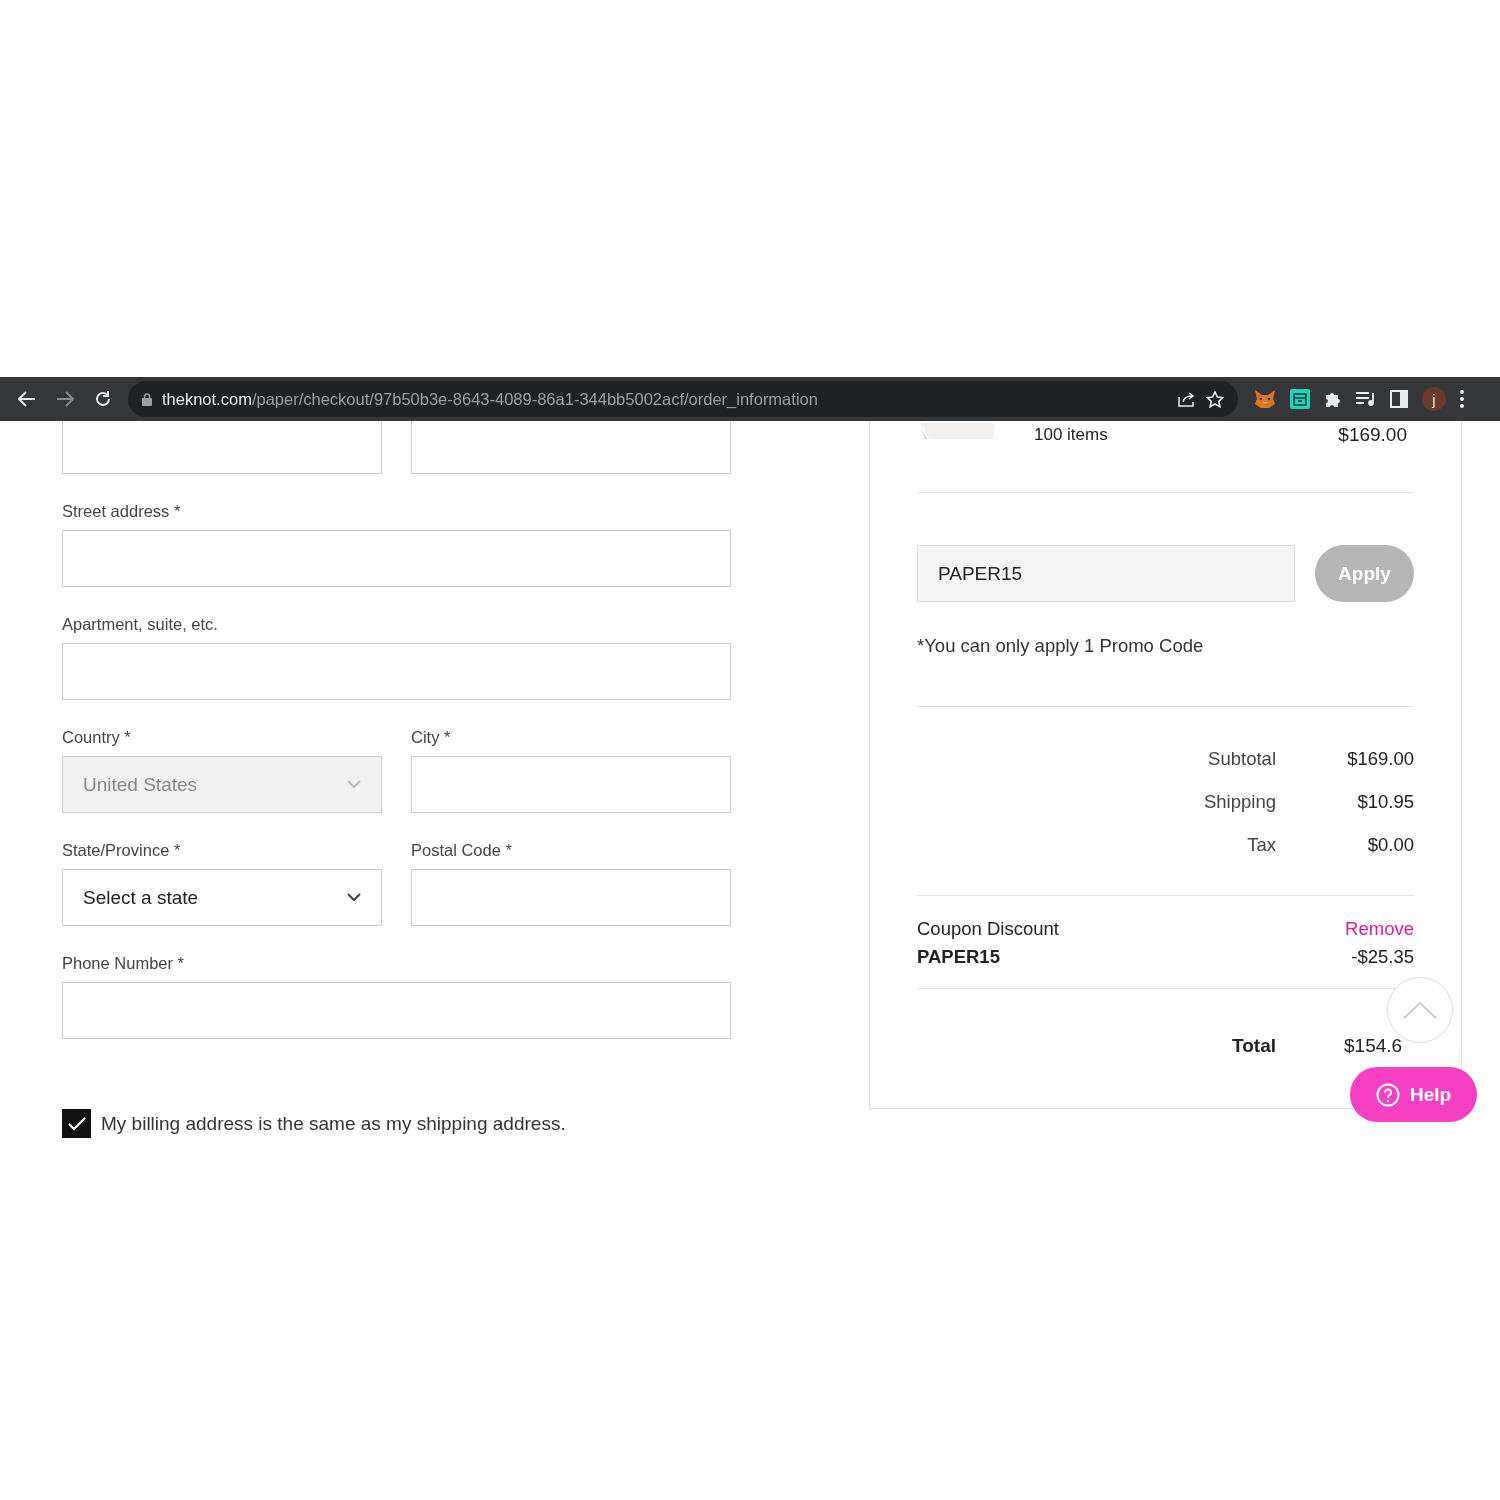  Describe the element at coordinates (1265, 399) in the screenshot. I see `fox-icon` at that location.